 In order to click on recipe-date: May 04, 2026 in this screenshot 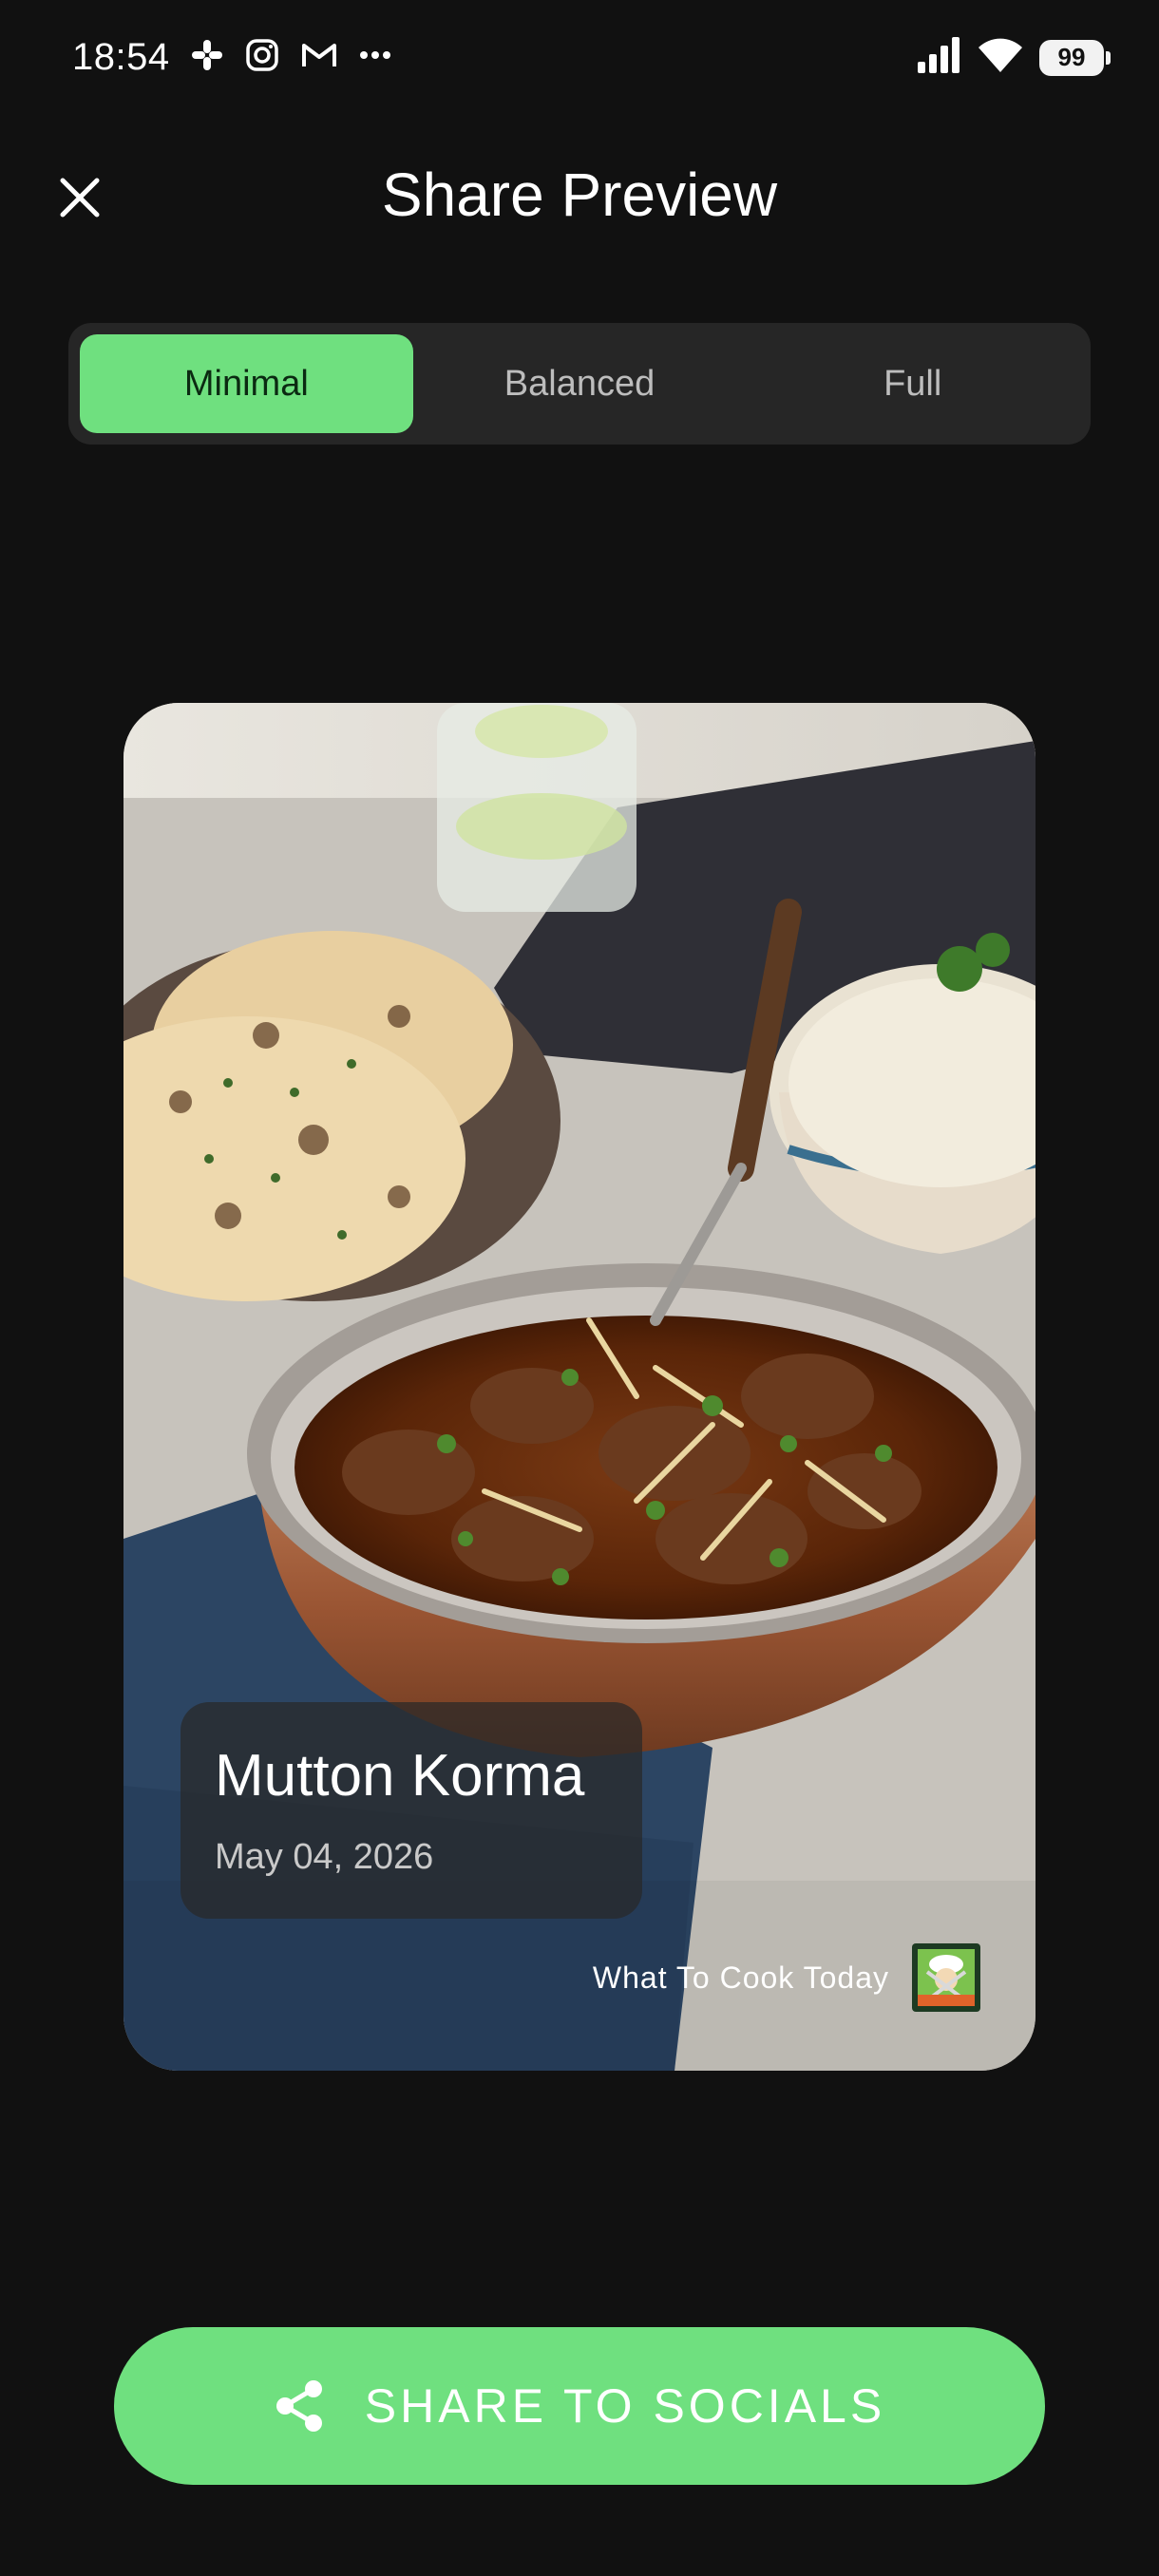, I will do `click(324, 1857)`.